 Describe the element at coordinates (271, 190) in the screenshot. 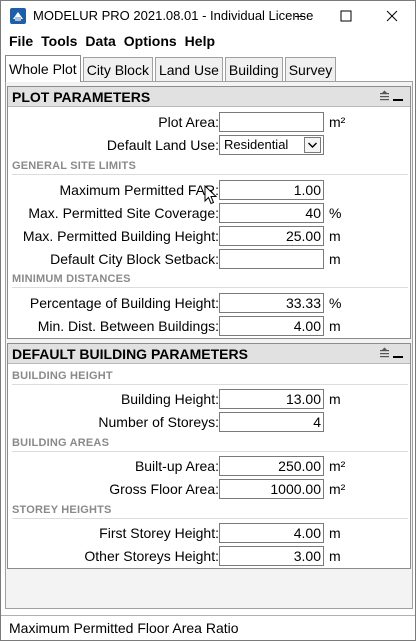

I see `far-input: 1.00` at that location.